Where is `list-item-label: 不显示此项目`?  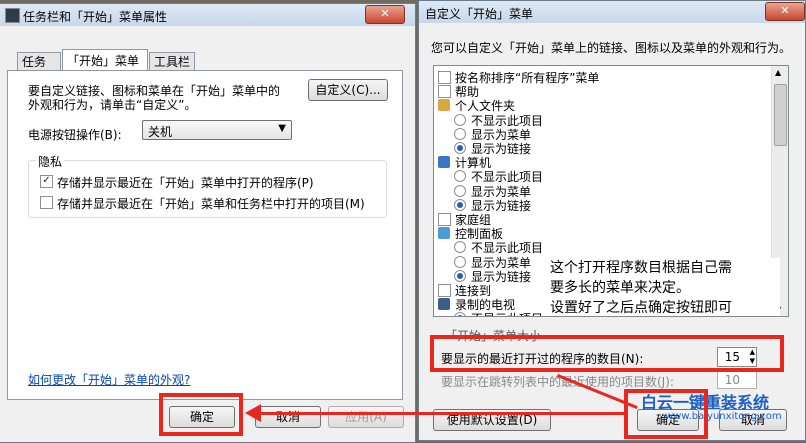 list-item-label: 不显示此项目 is located at coordinates (507, 313).